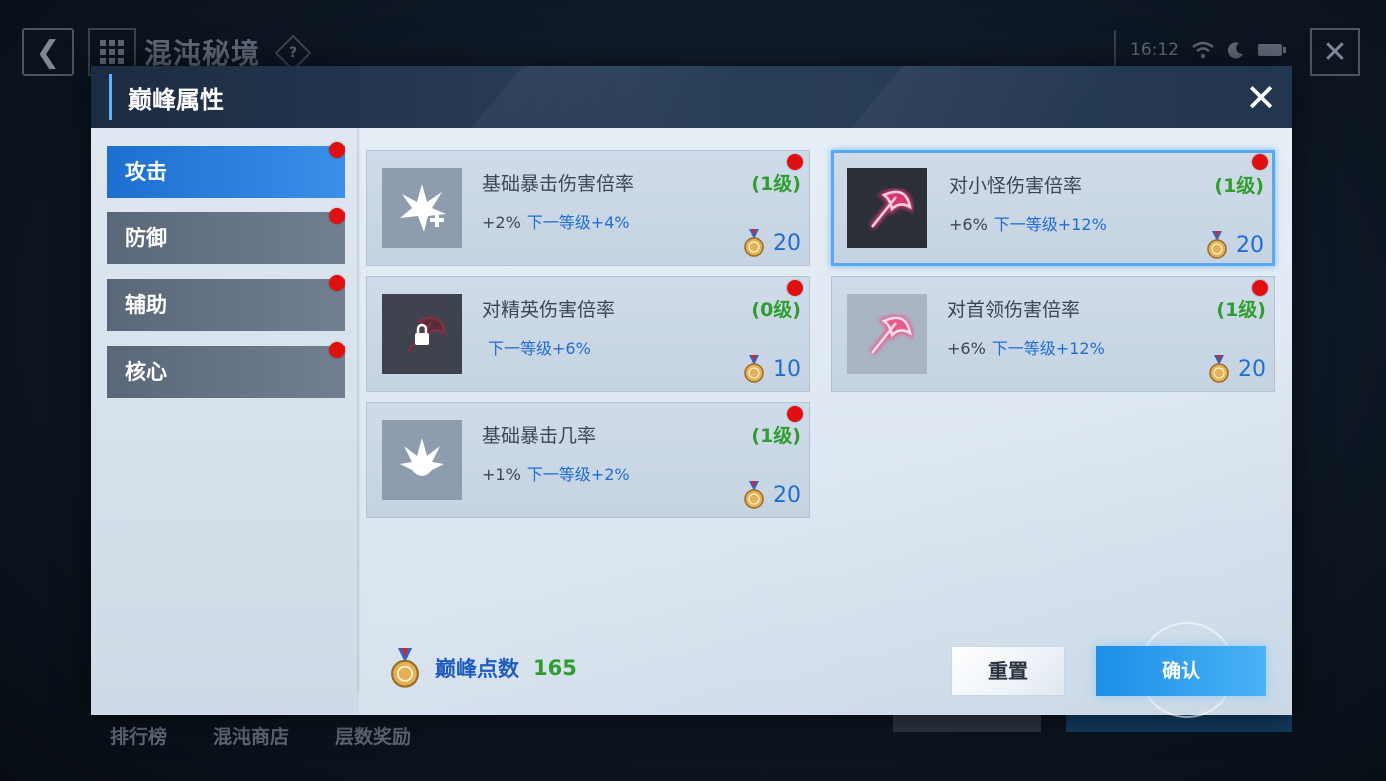  Describe the element at coordinates (588, 208) in the screenshot. I see `attribute-card: 基础暴击伤害倍率 (1级) +2% 下一等级+4% 20` at that location.